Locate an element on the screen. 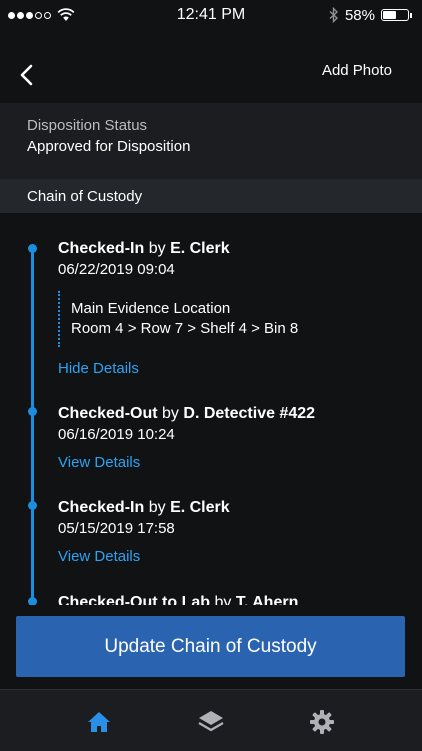 The width and height of the screenshot is (422, 751). tab-layers is located at coordinates (211, 722).